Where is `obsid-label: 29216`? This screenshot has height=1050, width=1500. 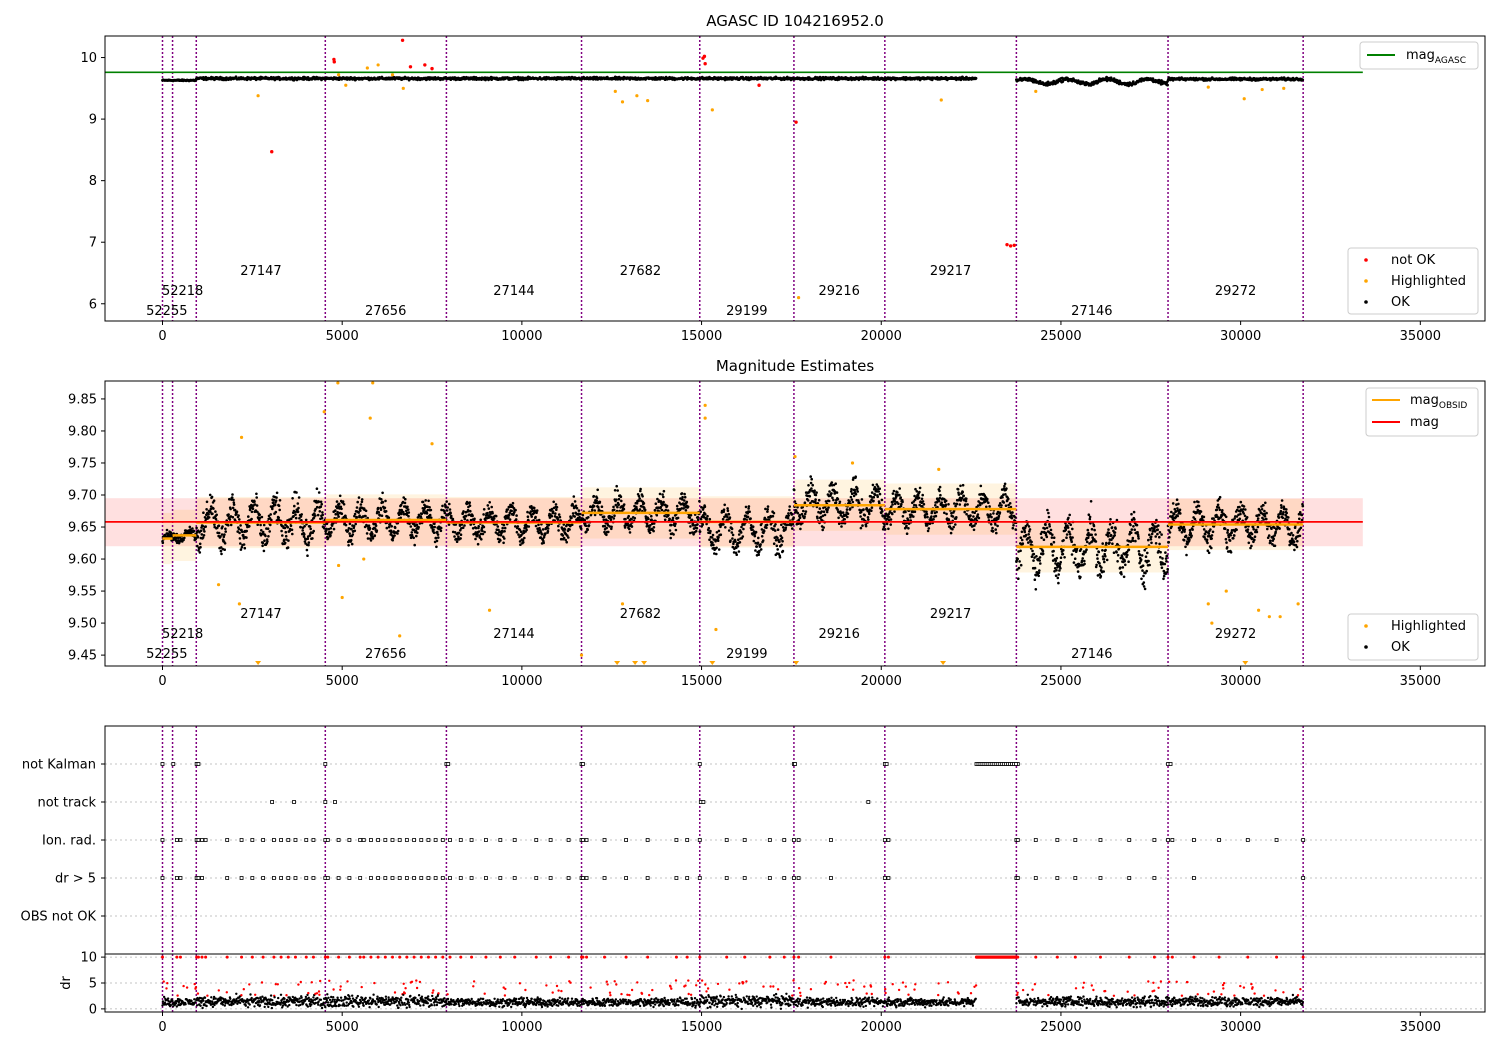 obsid-label: 29216 is located at coordinates (839, 291).